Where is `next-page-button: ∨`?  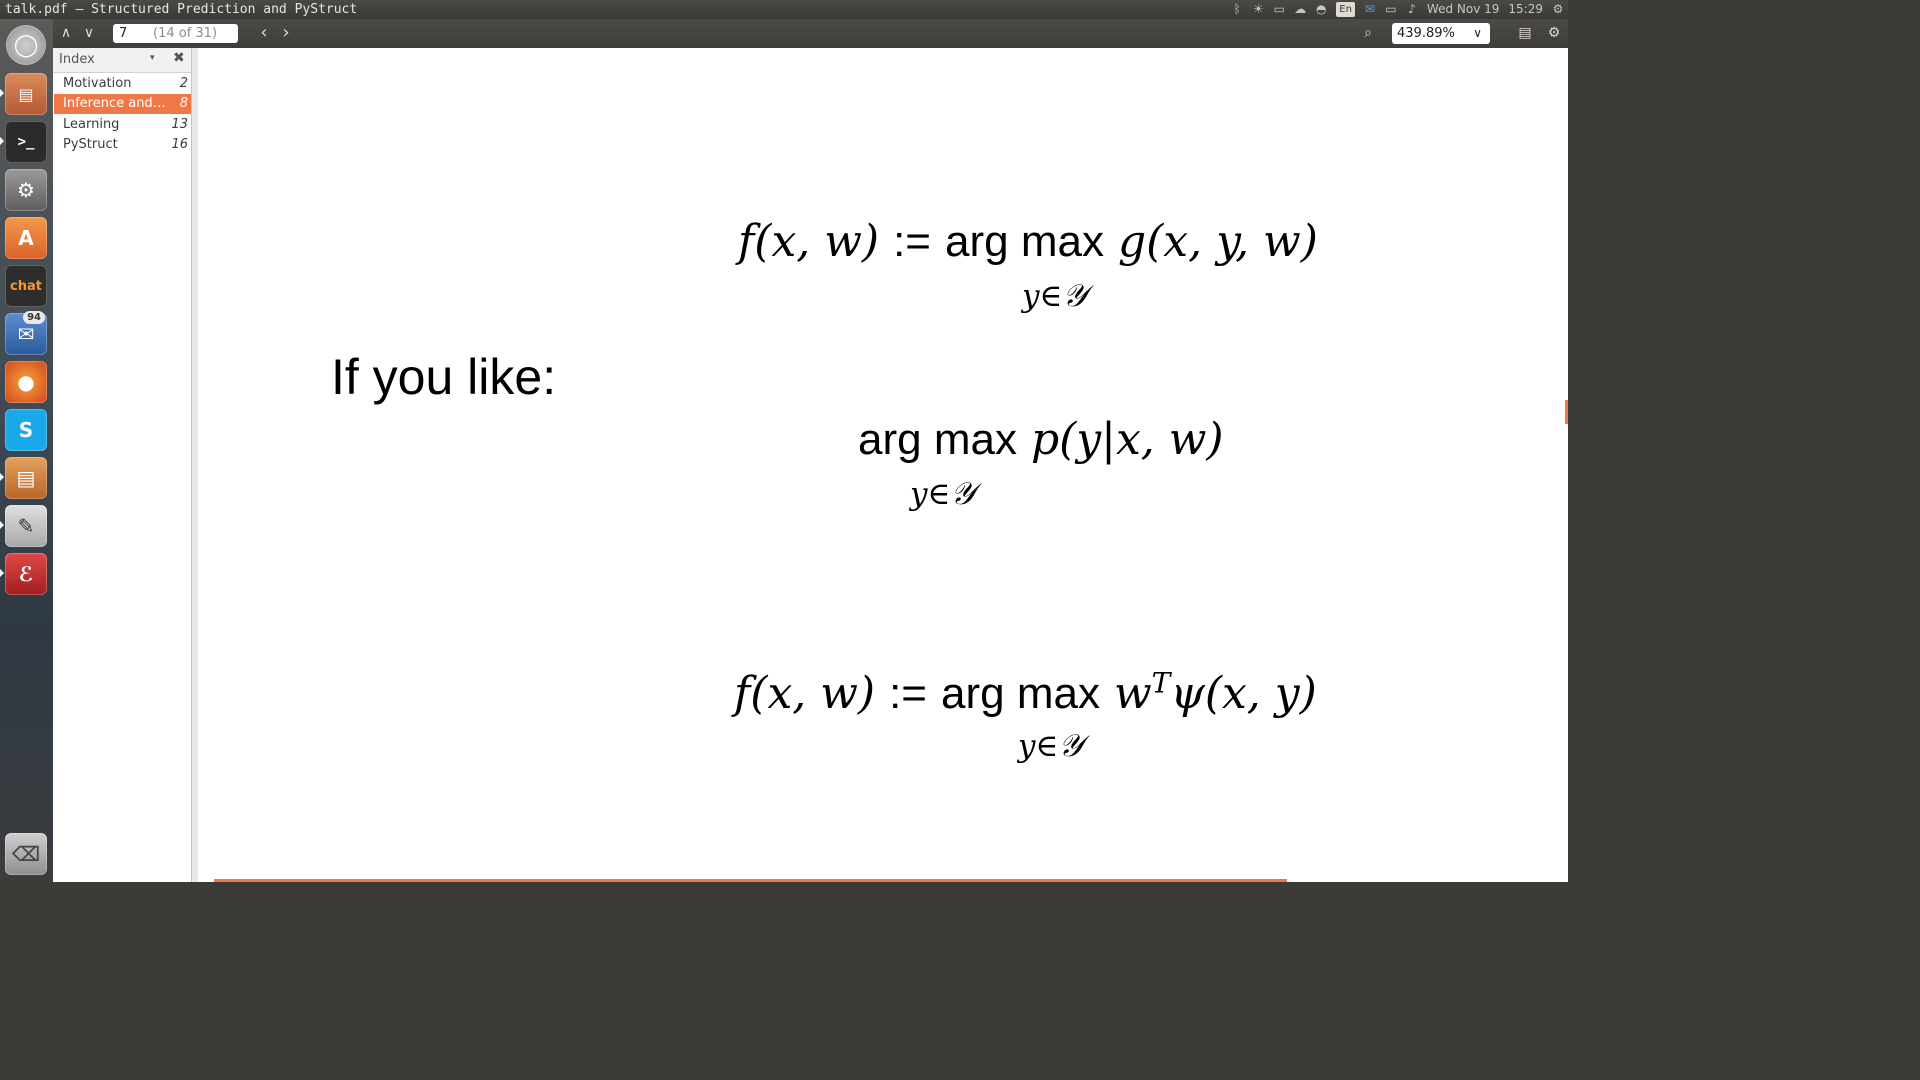
next-page-button: ∨ is located at coordinates (89, 33).